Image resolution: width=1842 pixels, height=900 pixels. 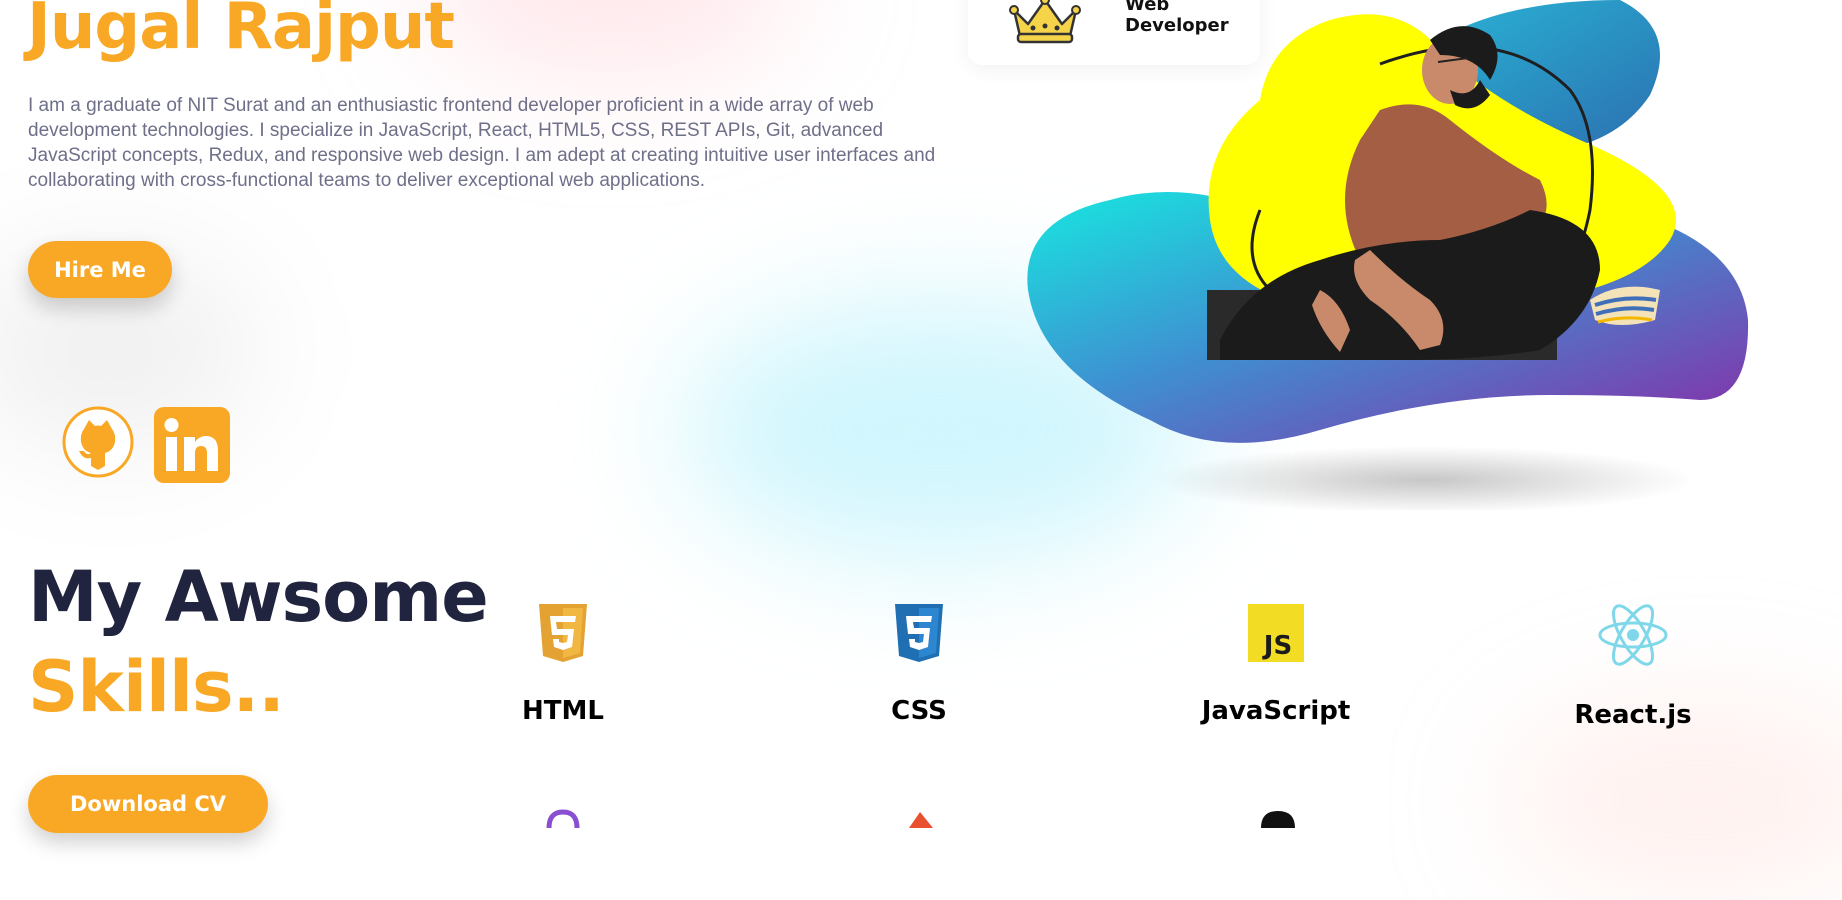 I want to click on skill-label-css: CSS, so click(x=919, y=711).